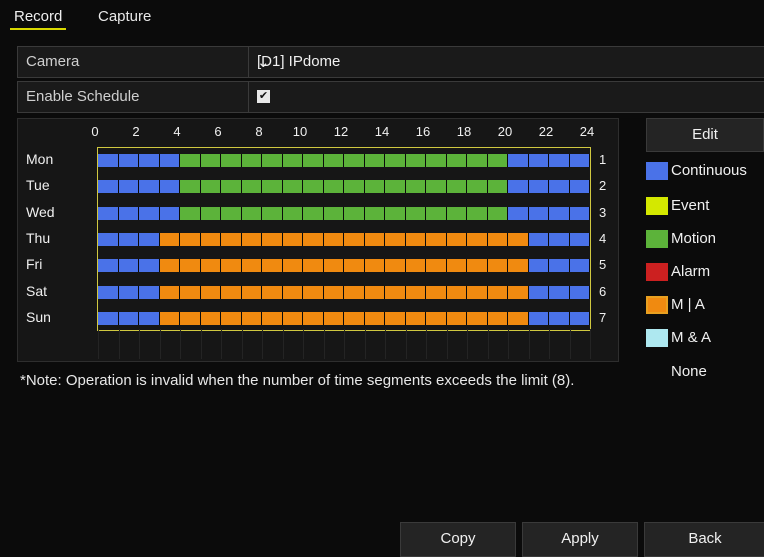 The width and height of the screenshot is (764, 557). I want to click on legend-label: M | A, so click(688, 304).